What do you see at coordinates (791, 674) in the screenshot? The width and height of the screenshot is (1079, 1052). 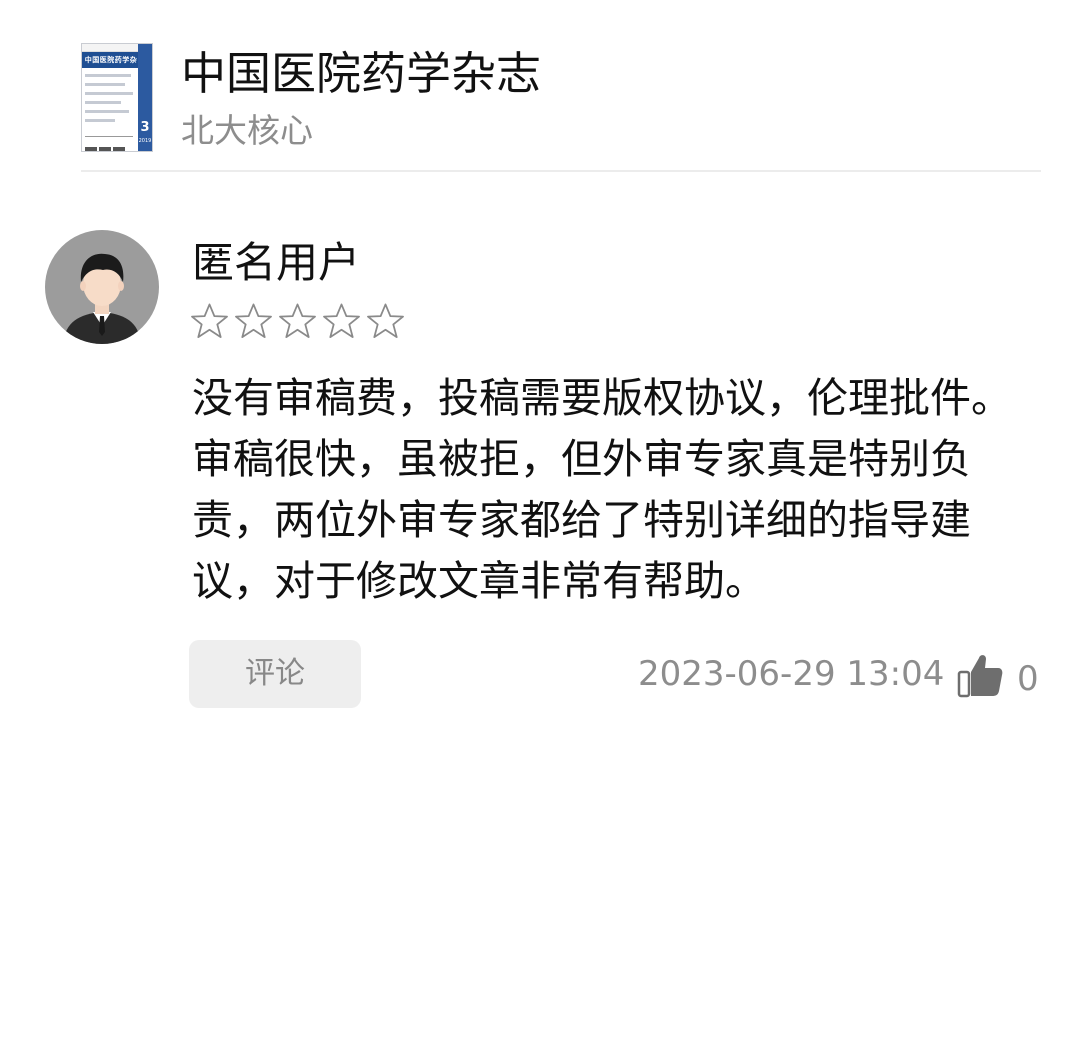 I see `review-timestamp: 2023-06-29 13:04` at bounding box center [791, 674].